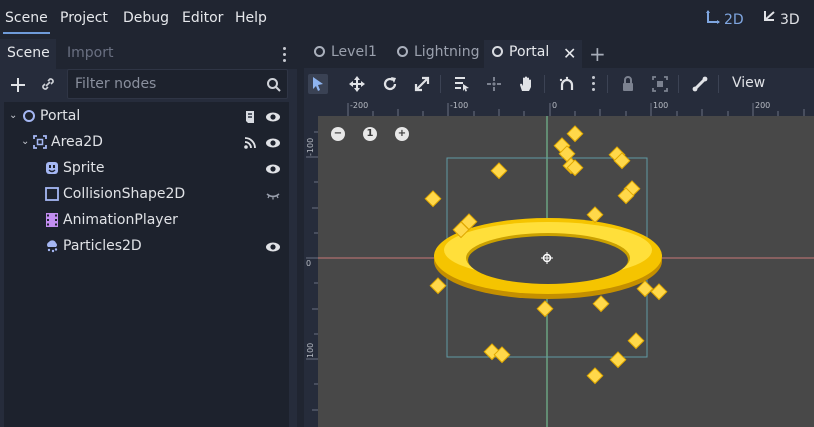 This screenshot has width=814, height=427. Describe the element at coordinates (124, 194) in the screenshot. I see `tree-node-label: CollisionShape2D` at that location.